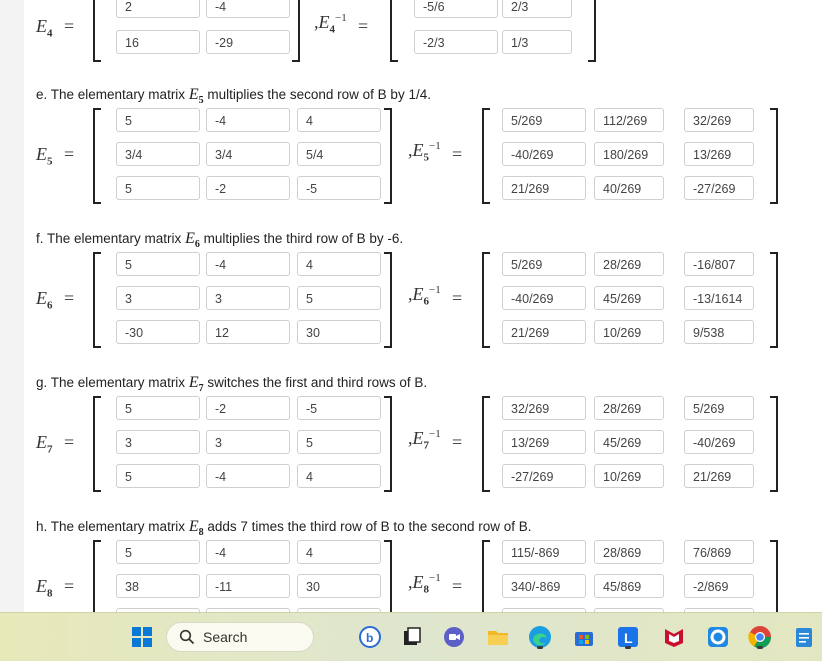  I want to click on inverse-cell: -2/869, so click(719, 586).